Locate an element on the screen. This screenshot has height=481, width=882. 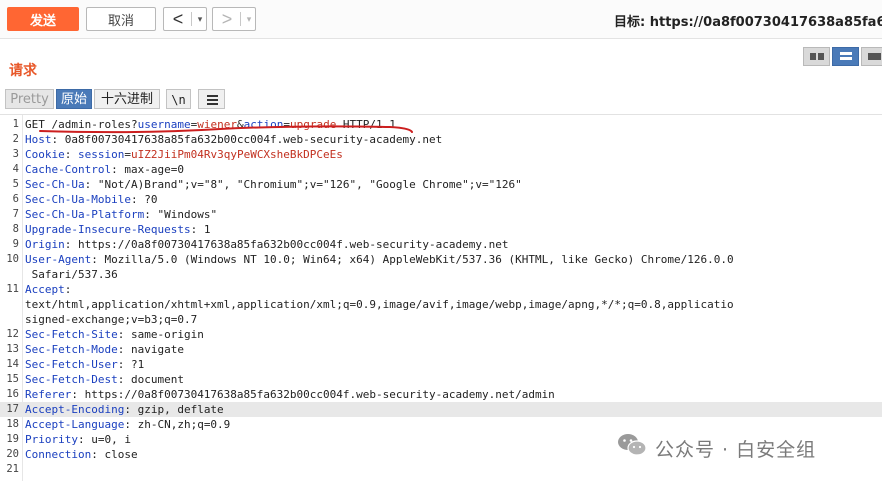
tab-hex: 十六进制 is located at coordinates (127, 99).